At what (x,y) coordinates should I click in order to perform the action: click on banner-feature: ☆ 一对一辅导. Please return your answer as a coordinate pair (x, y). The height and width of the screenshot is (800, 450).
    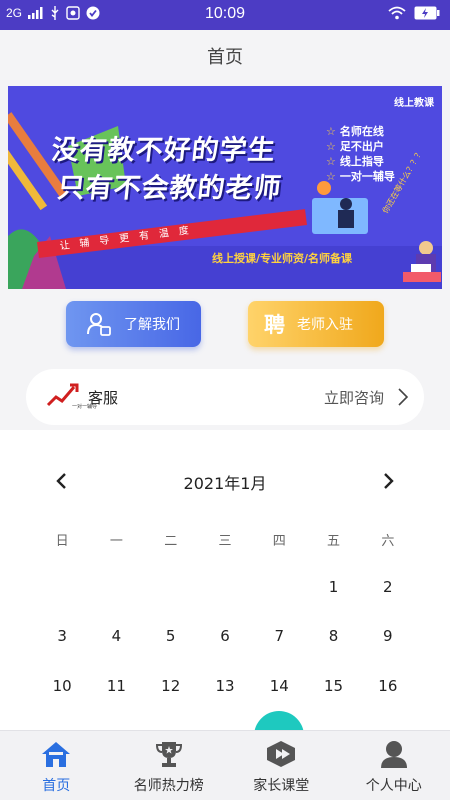
    Looking at the image, I should click on (360, 176).